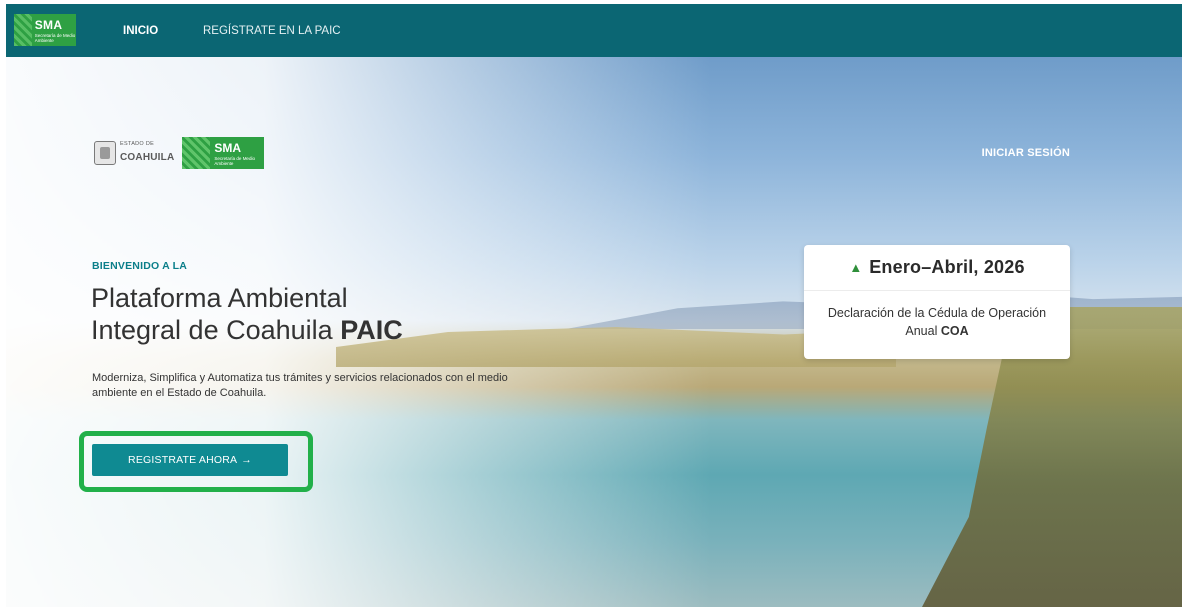 The image size is (1182, 607). I want to click on announcement-header: ▲ Enero–Abril, 2026, so click(937, 268).